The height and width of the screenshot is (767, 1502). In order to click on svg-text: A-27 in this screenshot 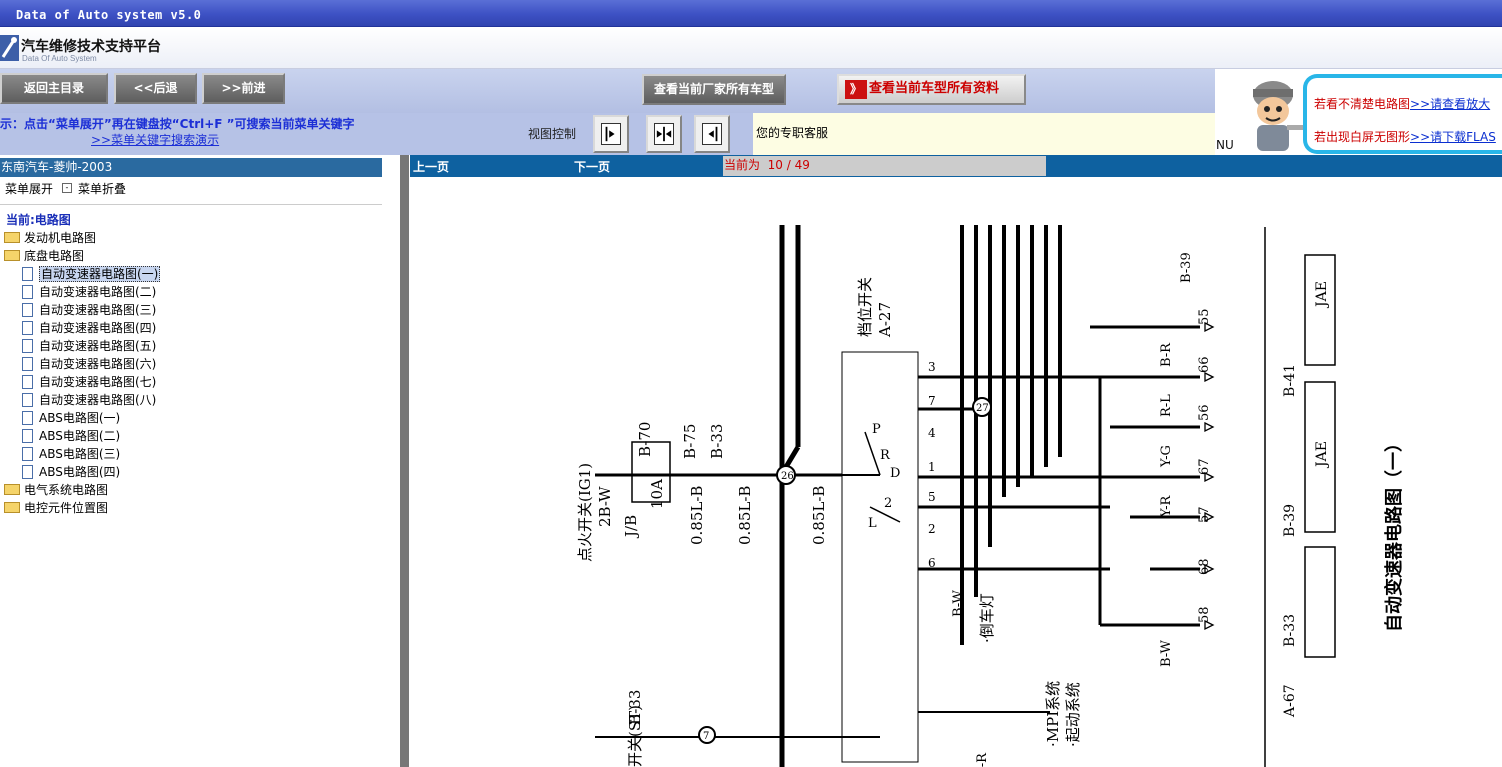, I will do `click(885, 320)`.